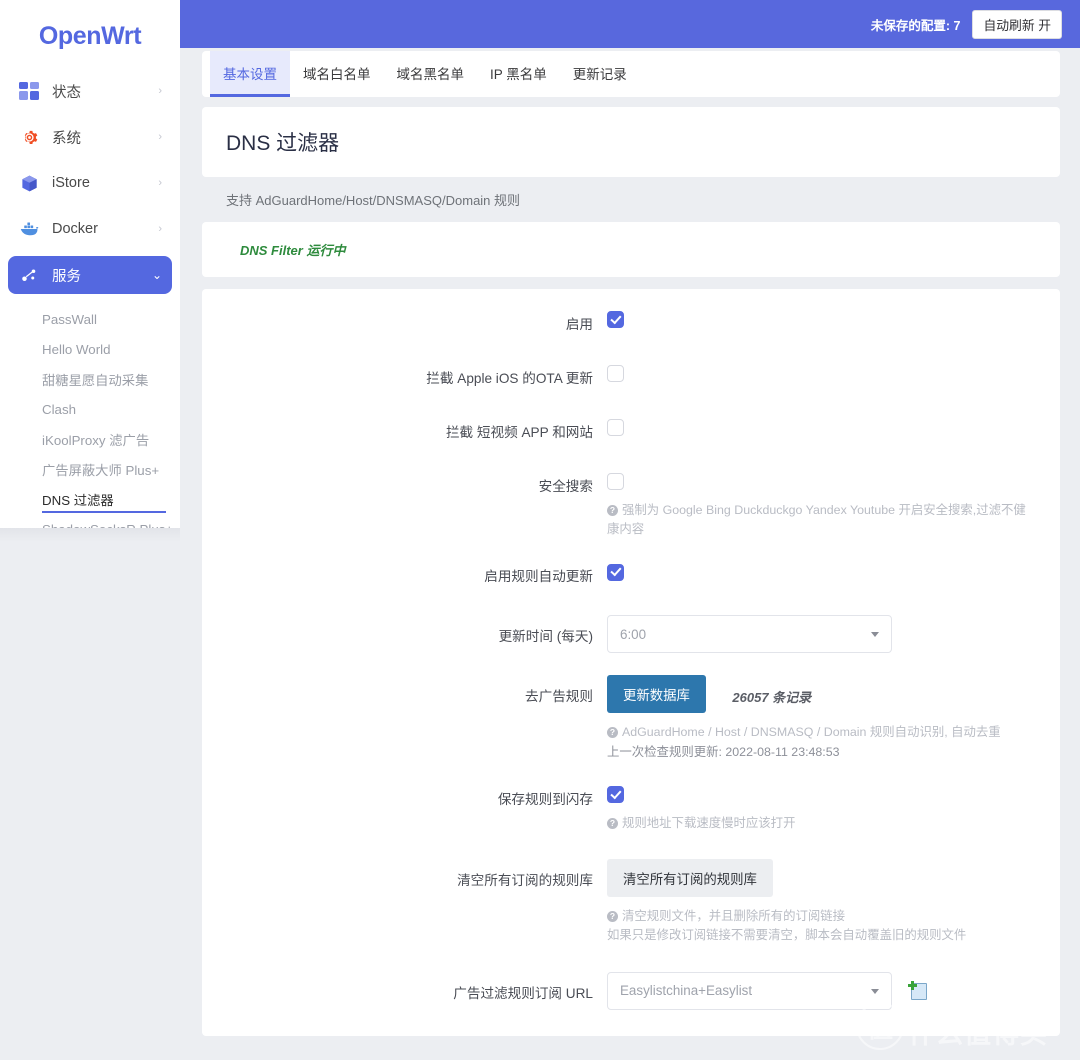 This screenshot has width=1080, height=1060. What do you see at coordinates (90, 275) in the screenshot?
I see `sidebar-item-services: 服务 ⌄` at bounding box center [90, 275].